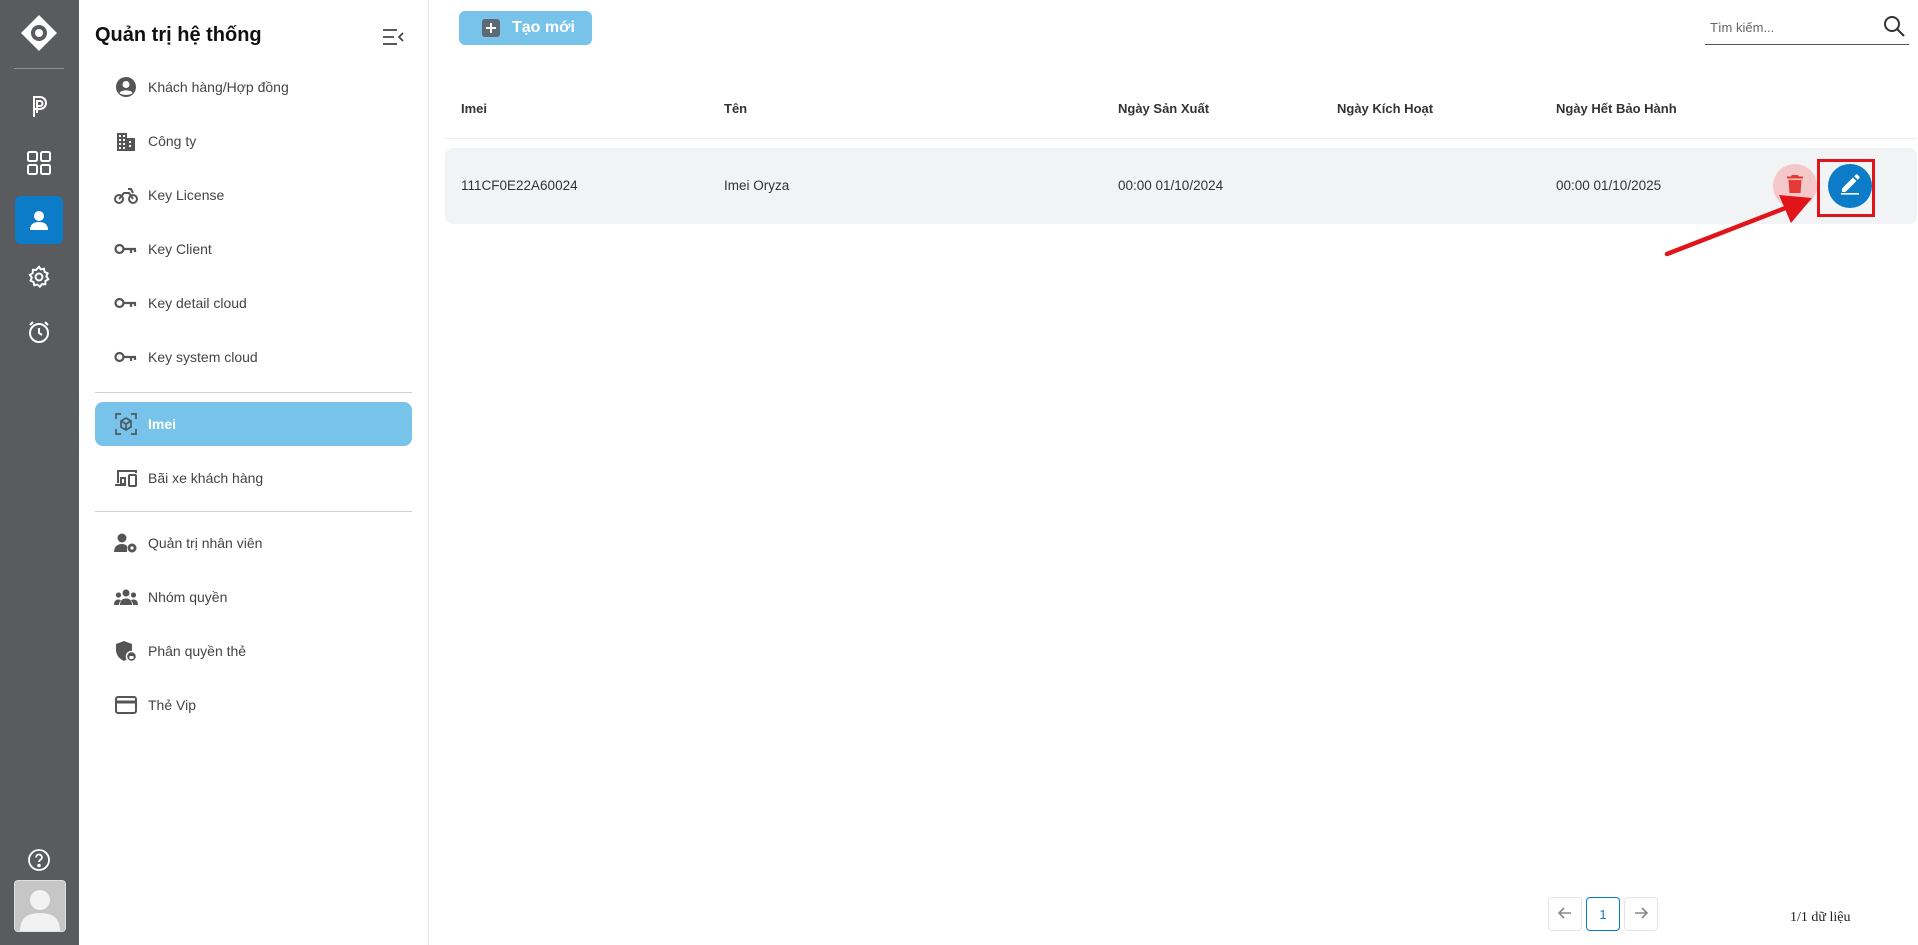 This screenshot has width=1918, height=945. Describe the element at coordinates (253, 651) in the screenshot. I see `sidebar-item-card-permissions: Phân quyền thẻ` at that location.